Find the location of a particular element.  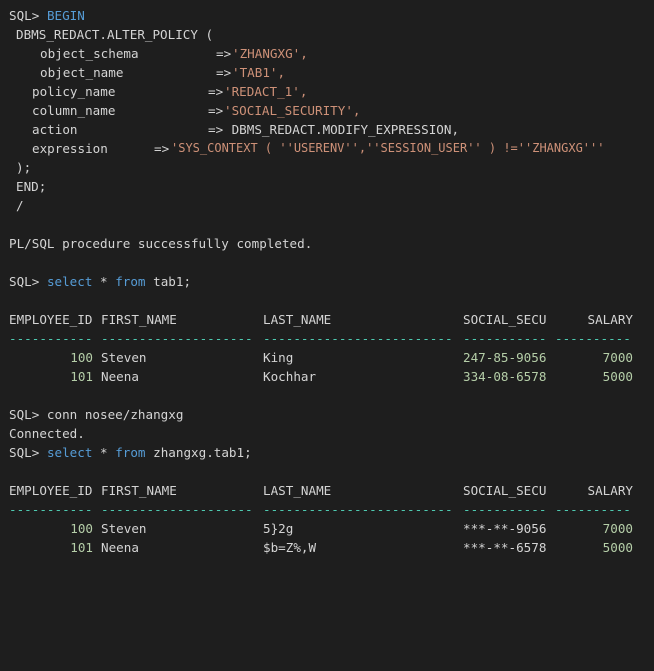

line-begin: SQL> BEGIN is located at coordinates (331, 15).